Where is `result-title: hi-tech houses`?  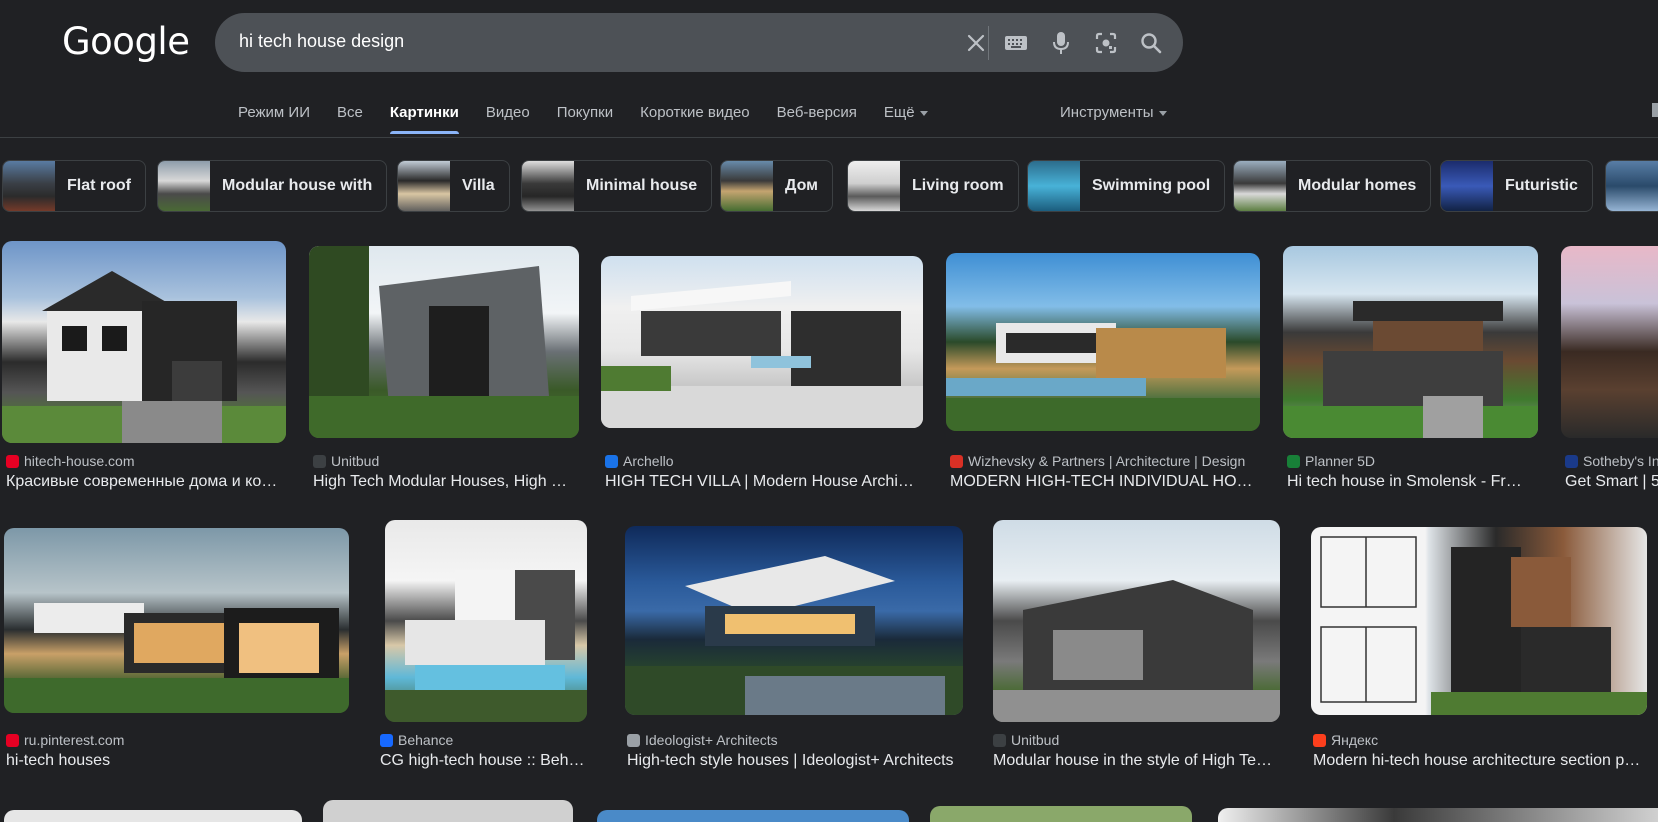 result-title: hi-tech houses is located at coordinates (176, 761).